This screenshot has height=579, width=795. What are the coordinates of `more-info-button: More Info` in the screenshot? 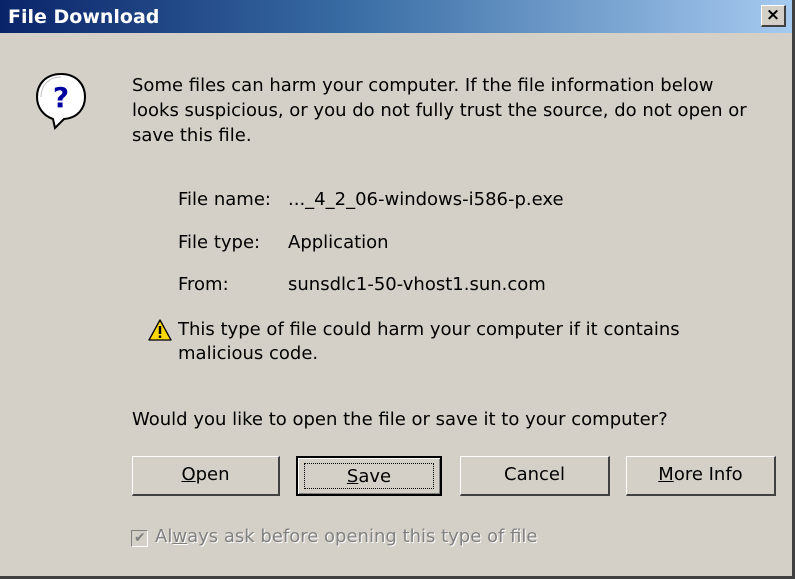 It's located at (701, 476).